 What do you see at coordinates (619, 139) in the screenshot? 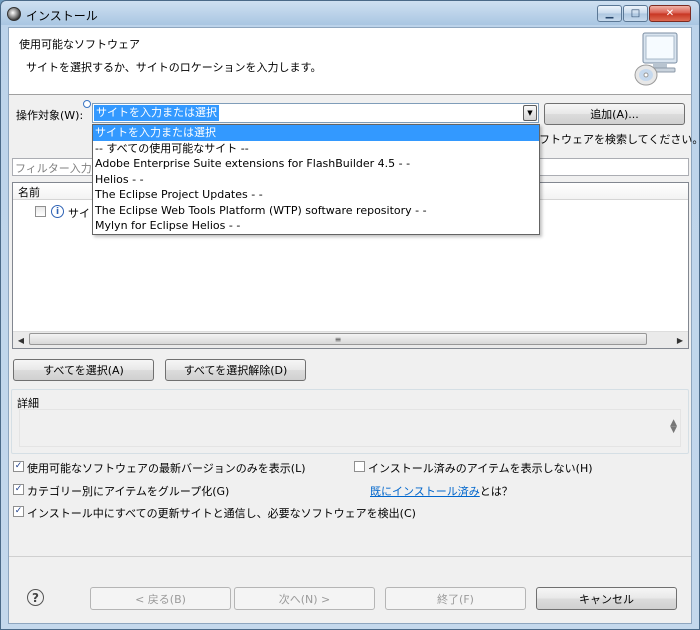
I see `find-software-hint: フトウェアを検索してください。` at bounding box center [619, 139].